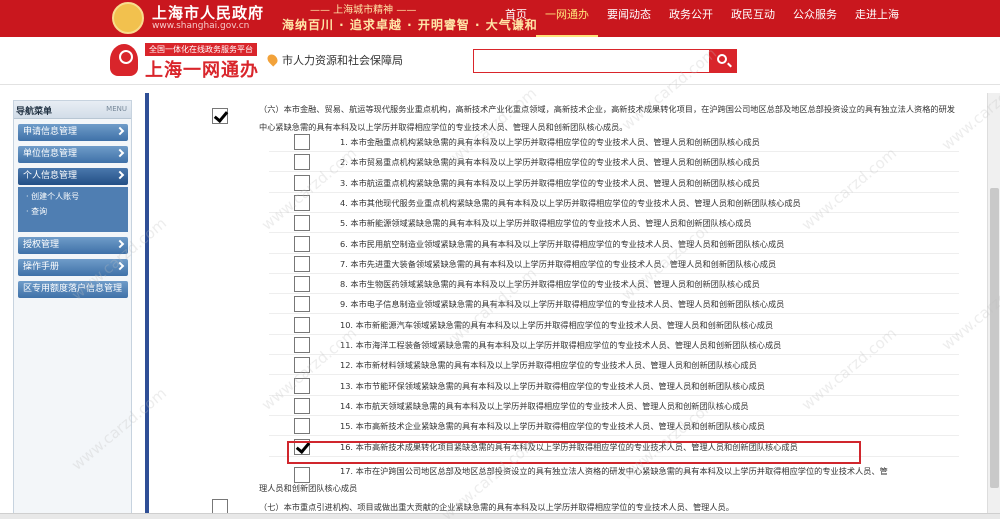  I want to click on sidebar-item-label: 授权管理, so click(41, 245).